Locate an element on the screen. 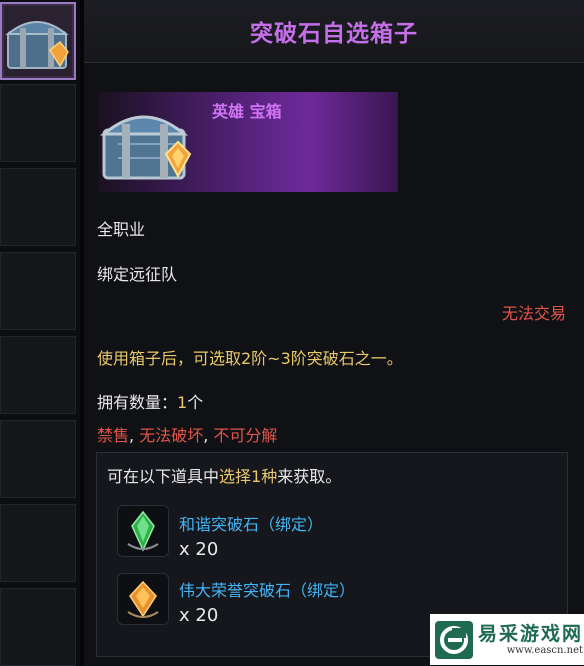 This screenshot has width=584, height=666. option-name: 和谐突破石（绑定） is located at coordinates (251, 523).